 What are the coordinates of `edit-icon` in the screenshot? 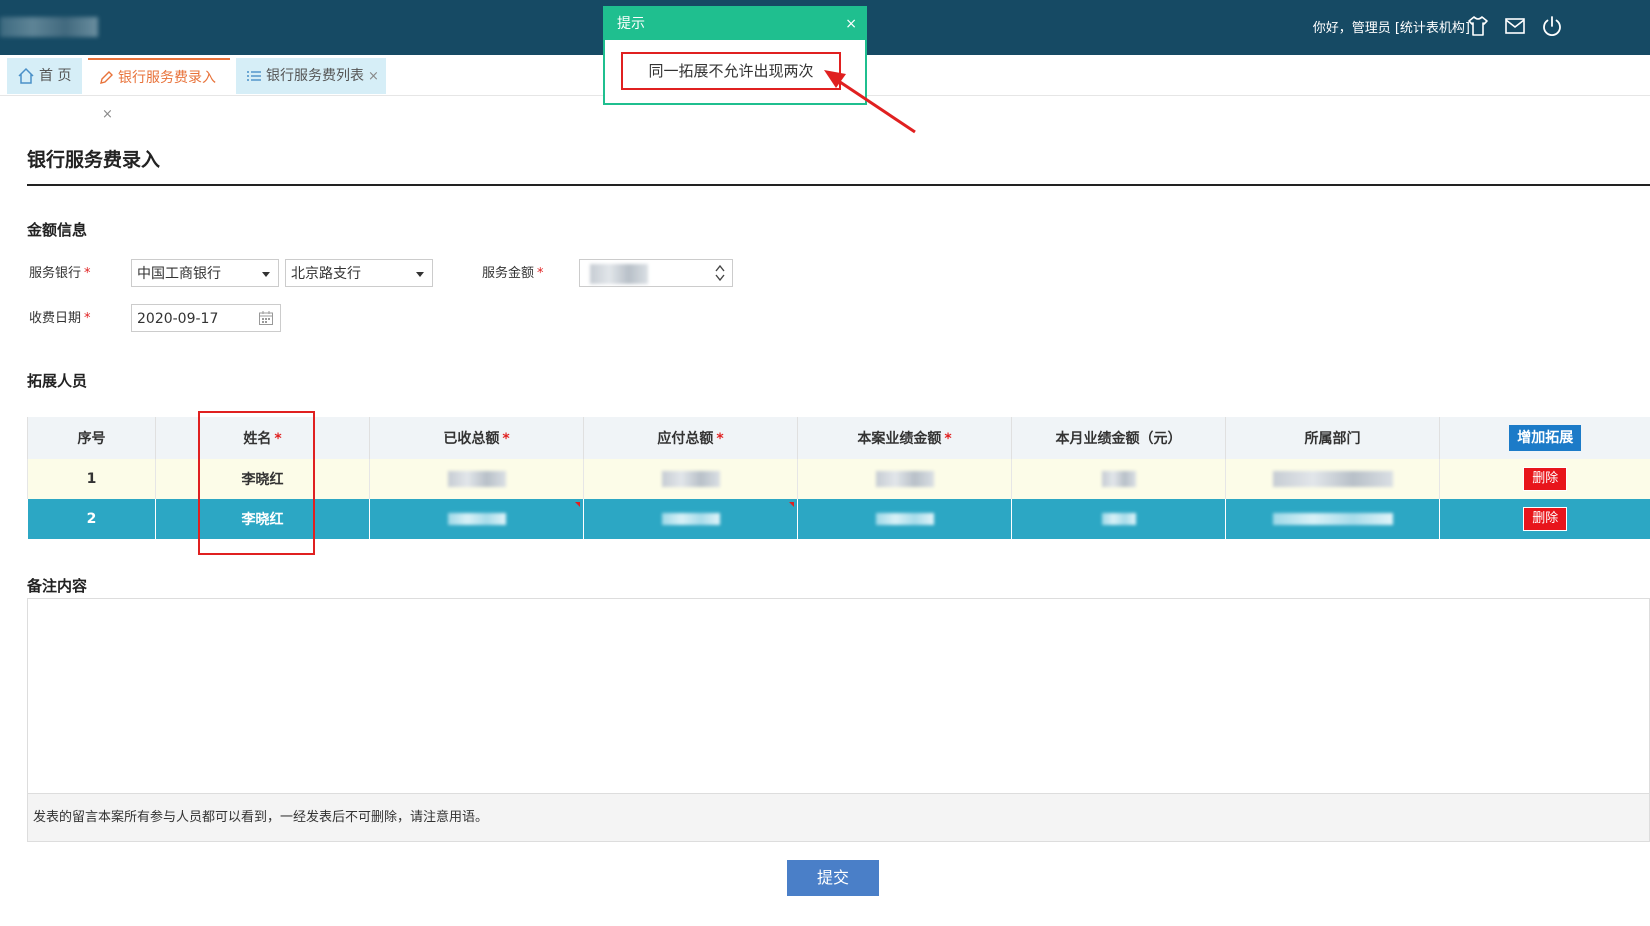 It's located at (106, 77).